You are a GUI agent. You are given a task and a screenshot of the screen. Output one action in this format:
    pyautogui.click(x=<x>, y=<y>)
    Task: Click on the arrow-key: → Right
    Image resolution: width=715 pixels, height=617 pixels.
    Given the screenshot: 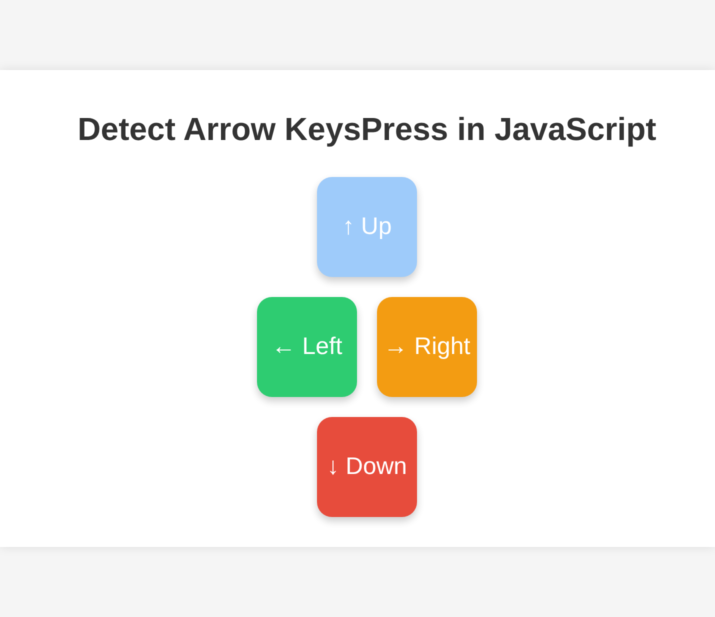 What is the action you would take?
    pyautogui.click(x=427, y=347)
    